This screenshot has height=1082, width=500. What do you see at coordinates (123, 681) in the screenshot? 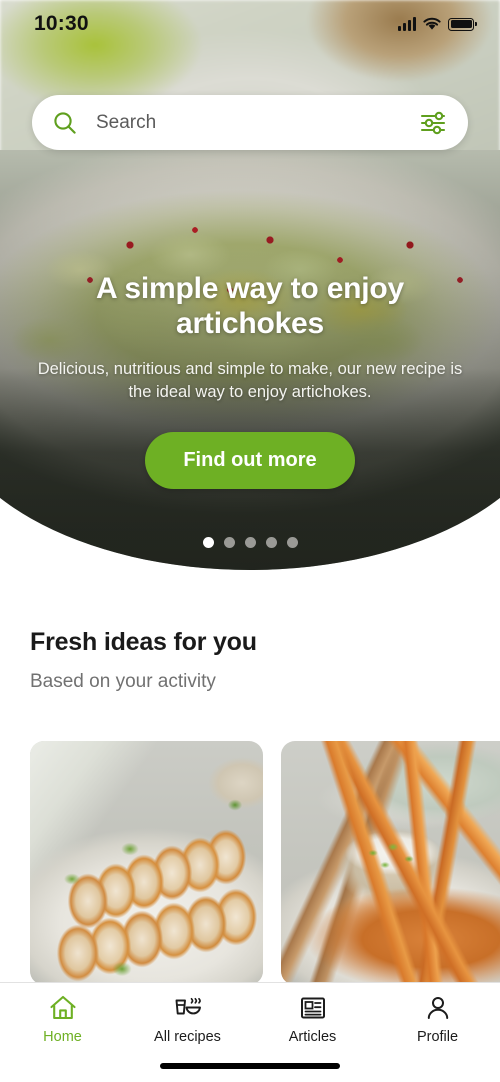
I see `section-subtitle: Based on your activity` at bounding box center [123, 681].